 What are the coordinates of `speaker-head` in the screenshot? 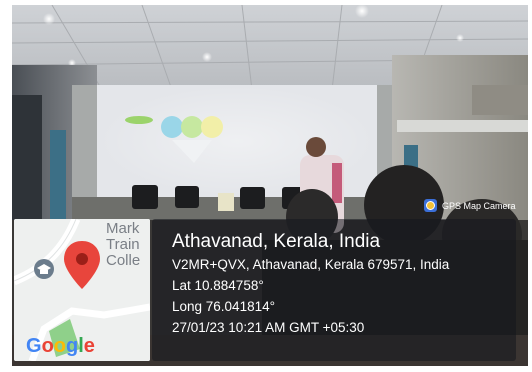 It's located at (316, 147).